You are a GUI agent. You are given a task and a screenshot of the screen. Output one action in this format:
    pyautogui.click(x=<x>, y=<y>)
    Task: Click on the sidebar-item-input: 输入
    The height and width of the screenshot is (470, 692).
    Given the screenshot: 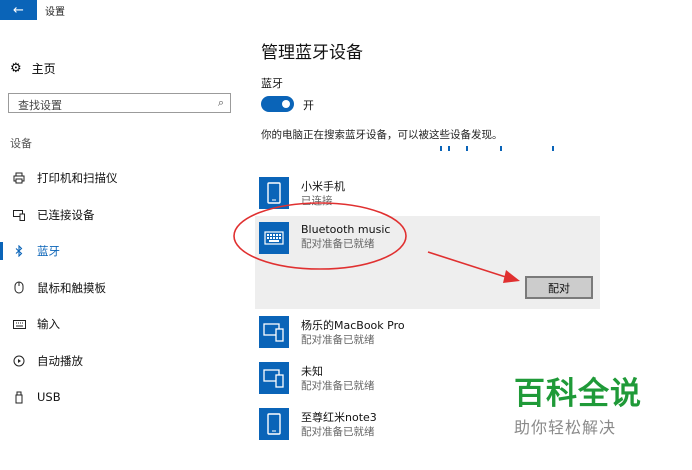 What is the action you would take?
    pyautogui.click(x=122, y=324)
    